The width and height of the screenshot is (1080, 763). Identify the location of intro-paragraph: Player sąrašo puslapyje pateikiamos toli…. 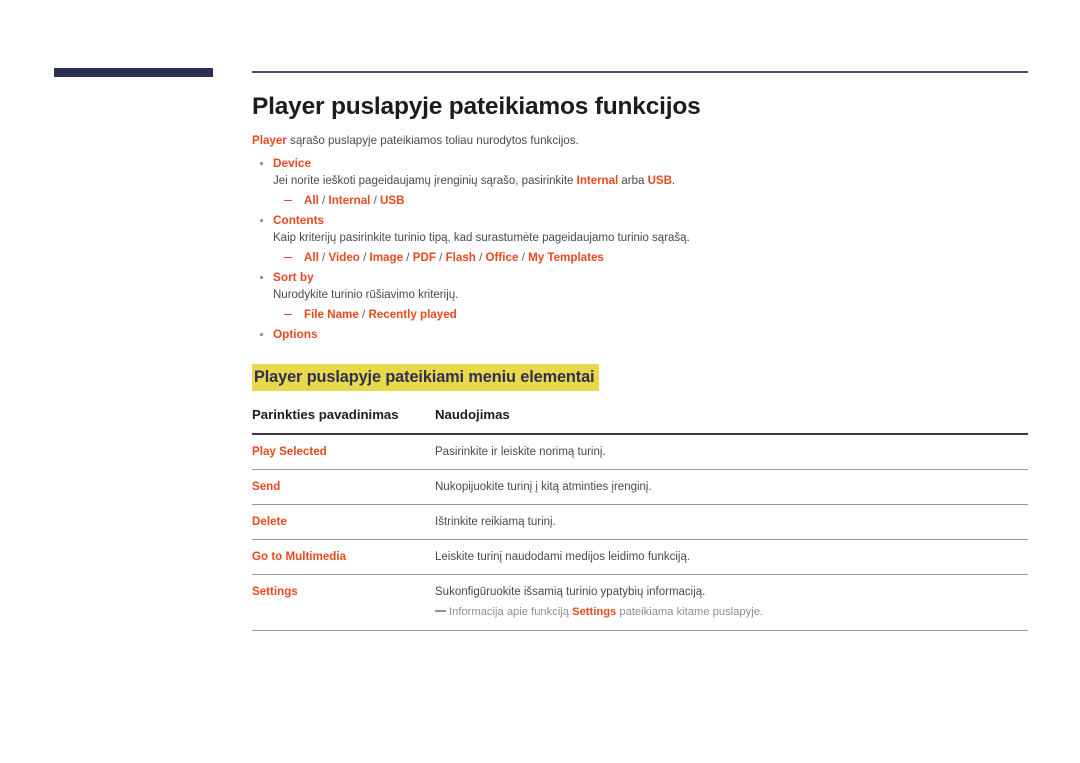
(640, 141).